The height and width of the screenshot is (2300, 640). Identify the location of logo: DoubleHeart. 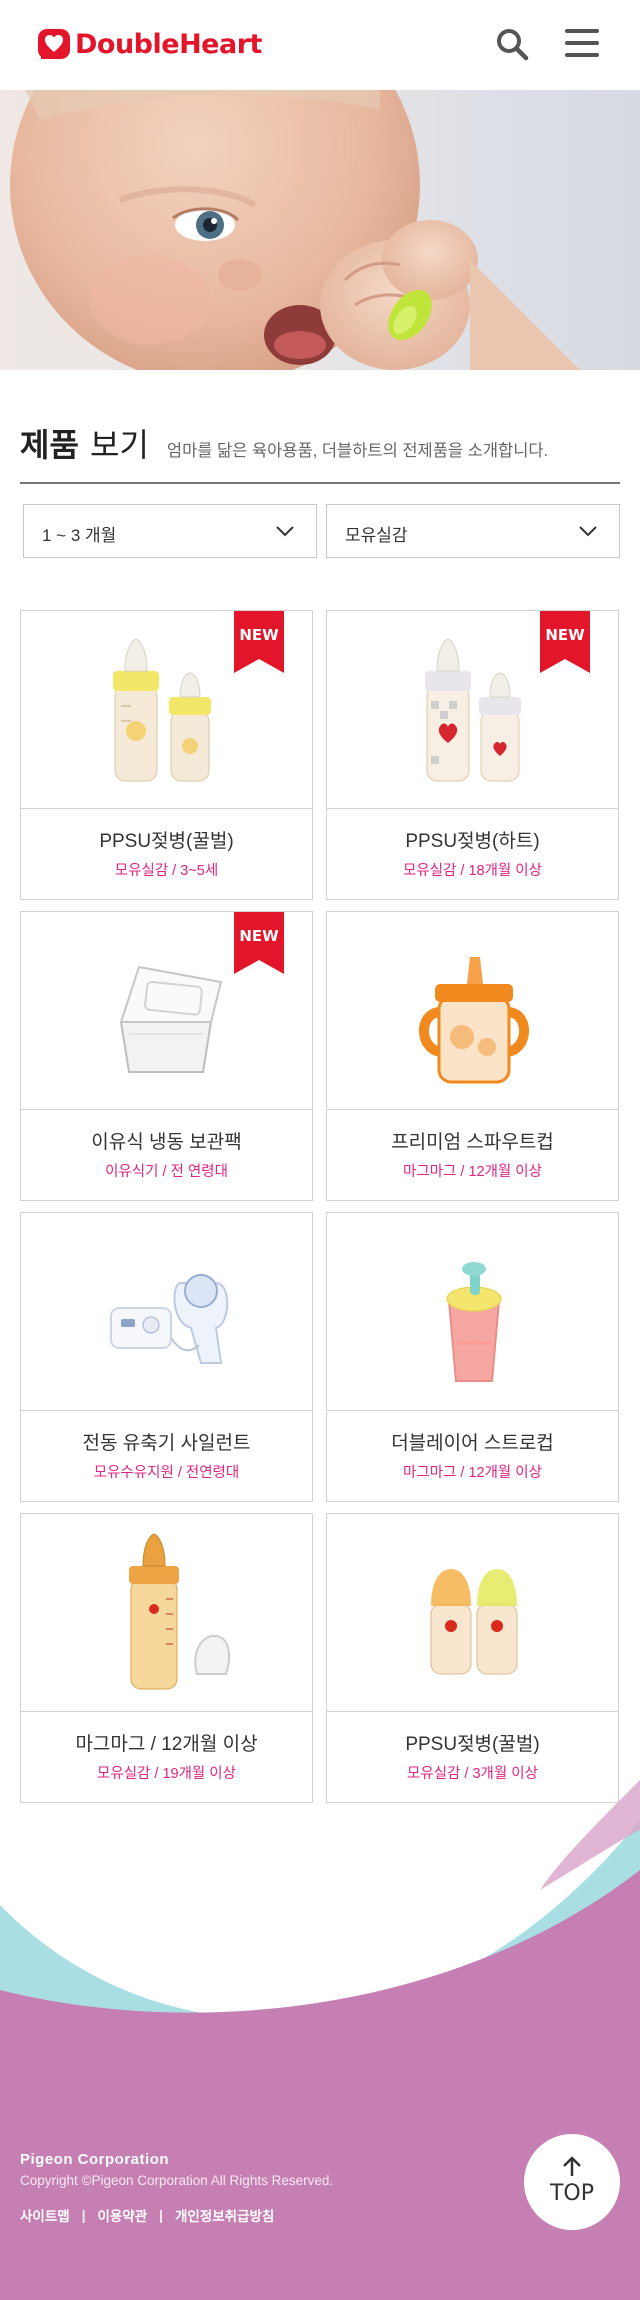
(150, 44).